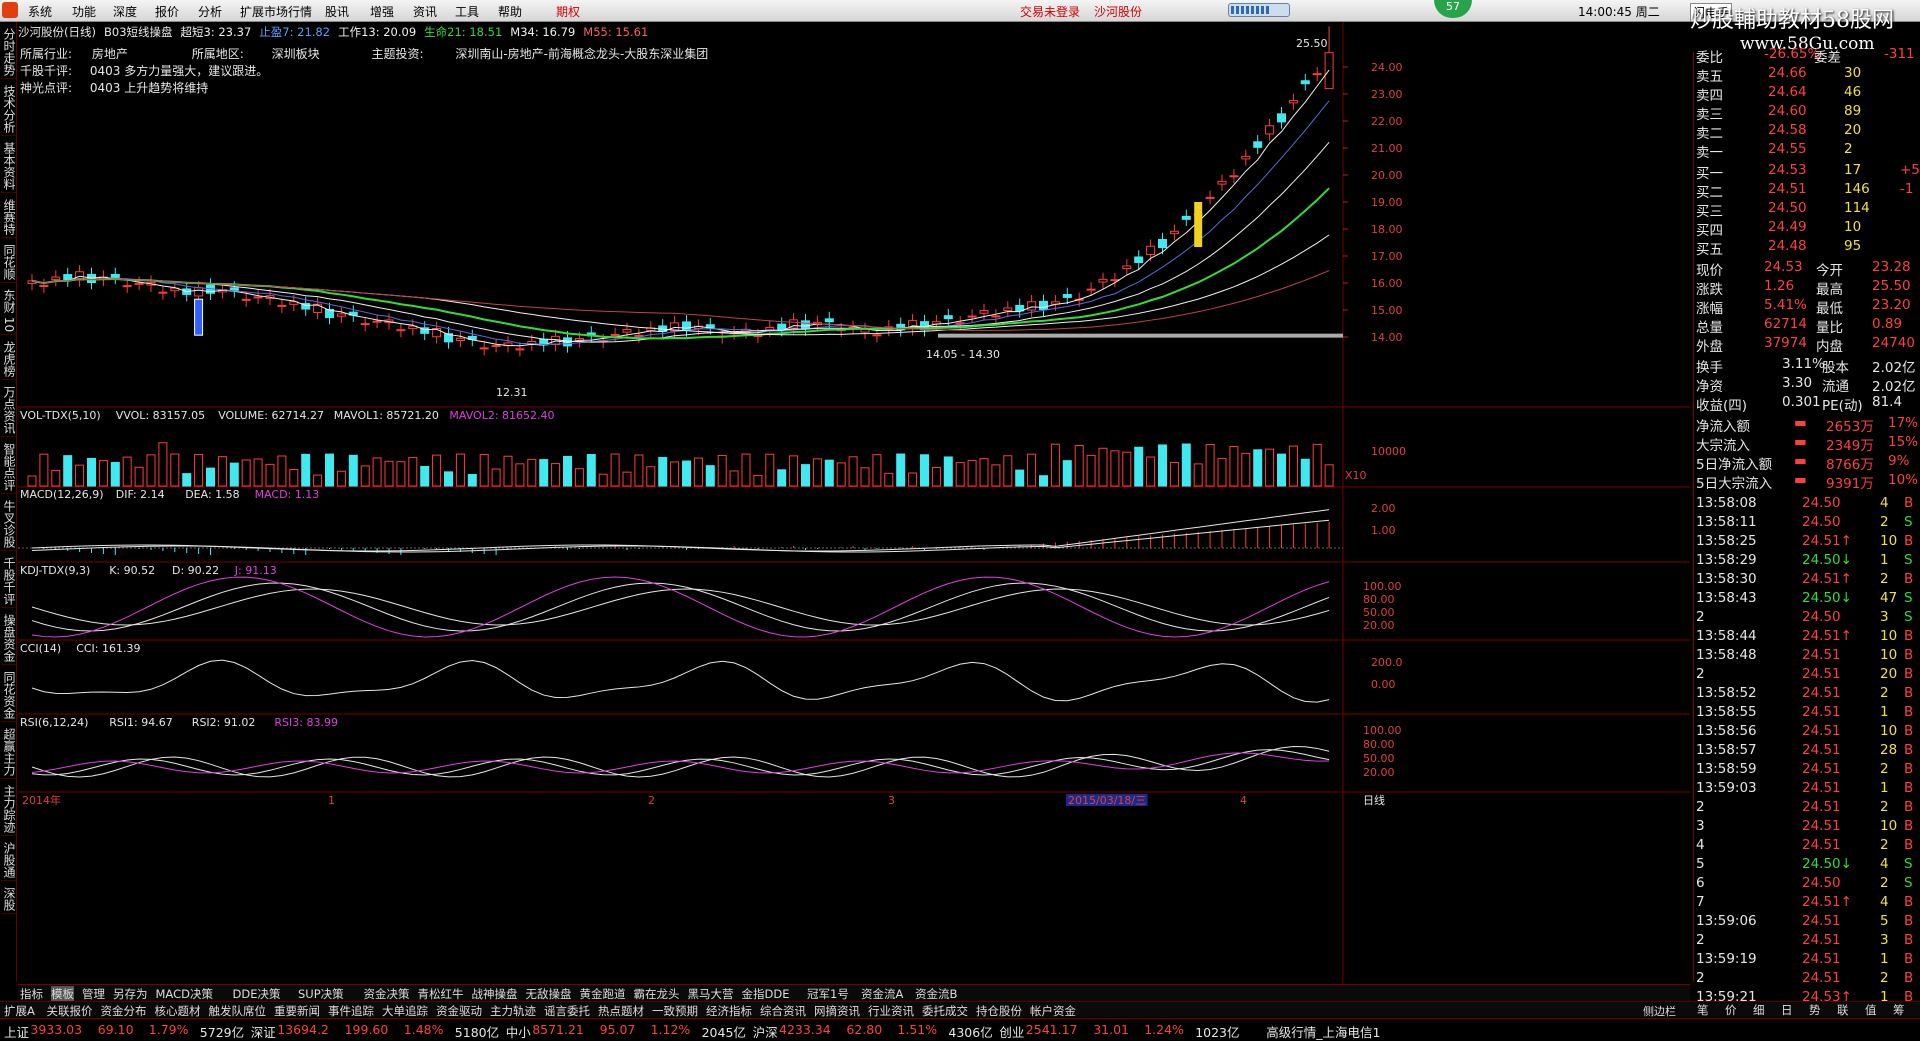 The width and height of the screenshot is (1920, 1041). I want to click on indicator-tab-4: MACD决策, so click(184, 994).